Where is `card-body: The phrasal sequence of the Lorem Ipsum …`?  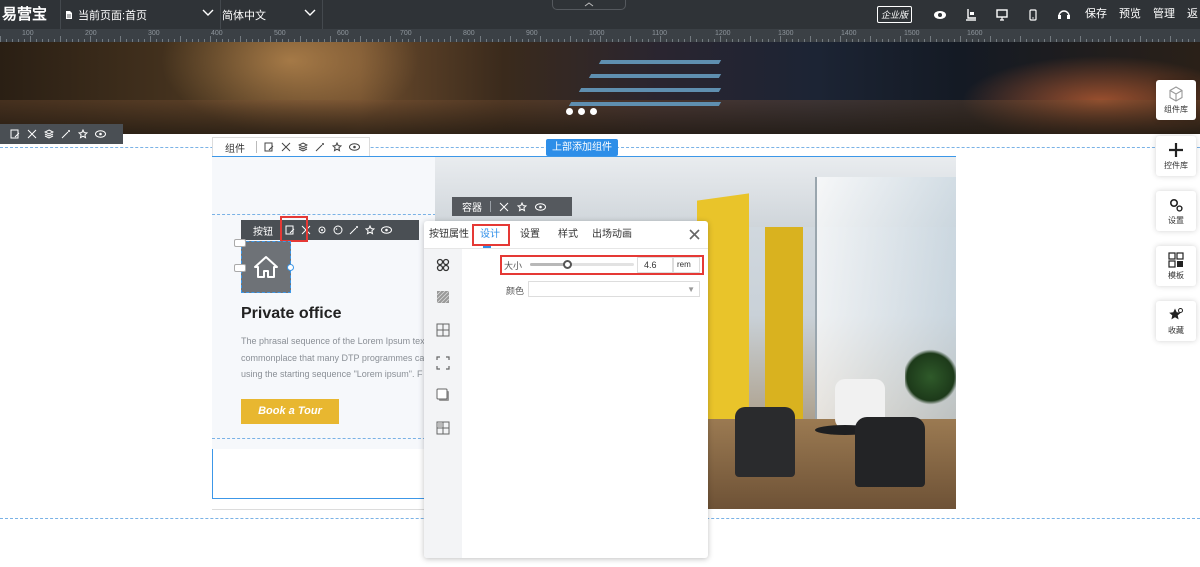 card-body: The phrasal sequence of the Lorem Ipsum … is located at coordinates (333, 358).